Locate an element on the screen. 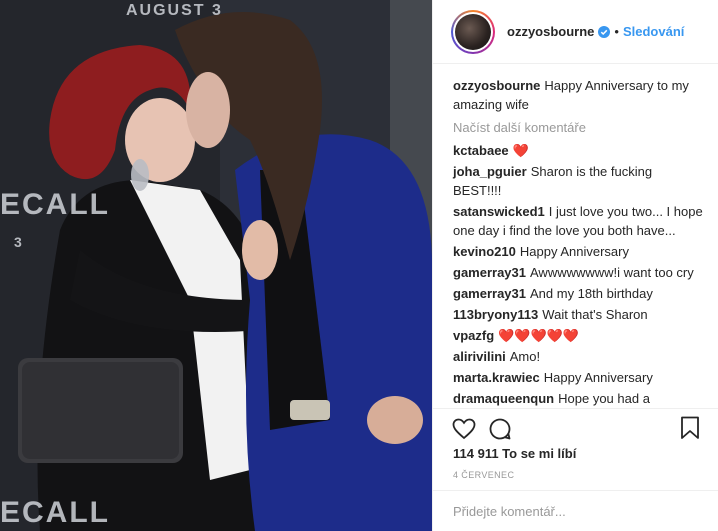 The width and height of the screenshot is (718, 531). comment-item: dramaqueenqun Hope you had a is located at coordinates (578, 398).